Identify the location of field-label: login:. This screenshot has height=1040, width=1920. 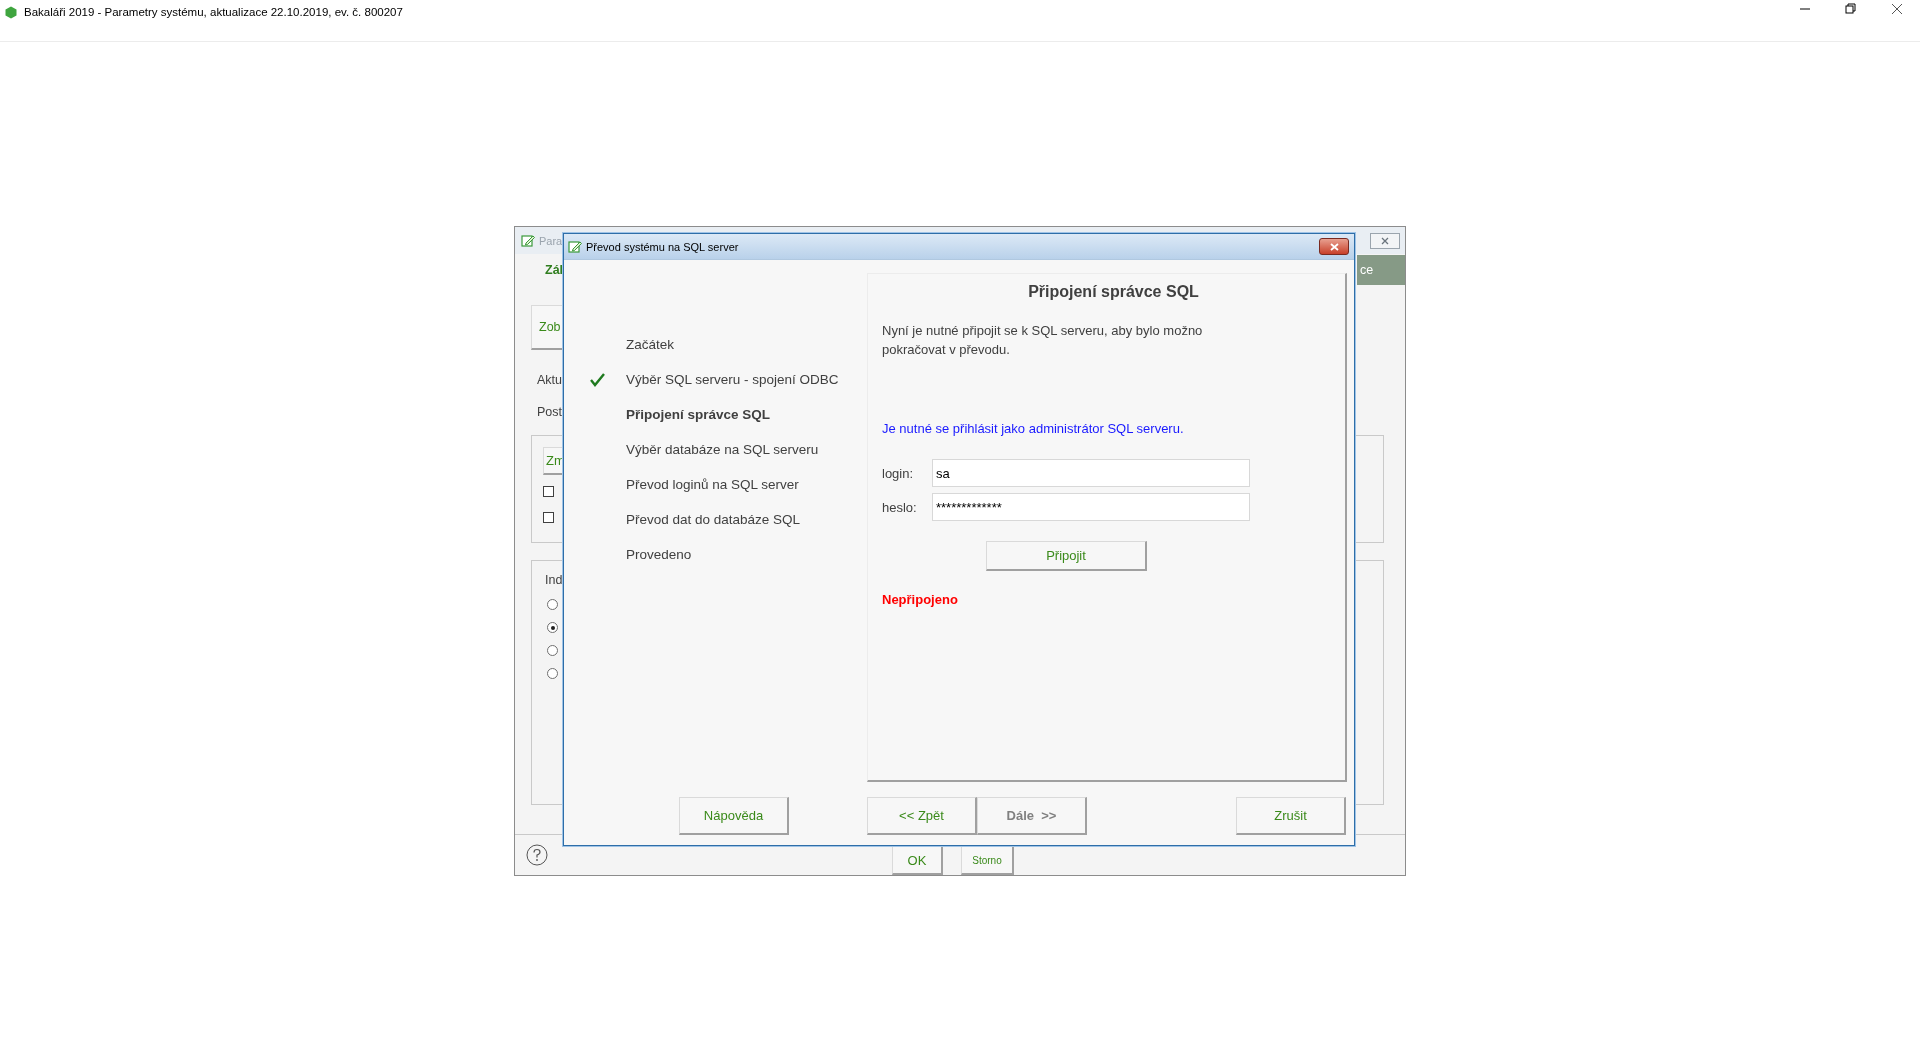
(898, 473).